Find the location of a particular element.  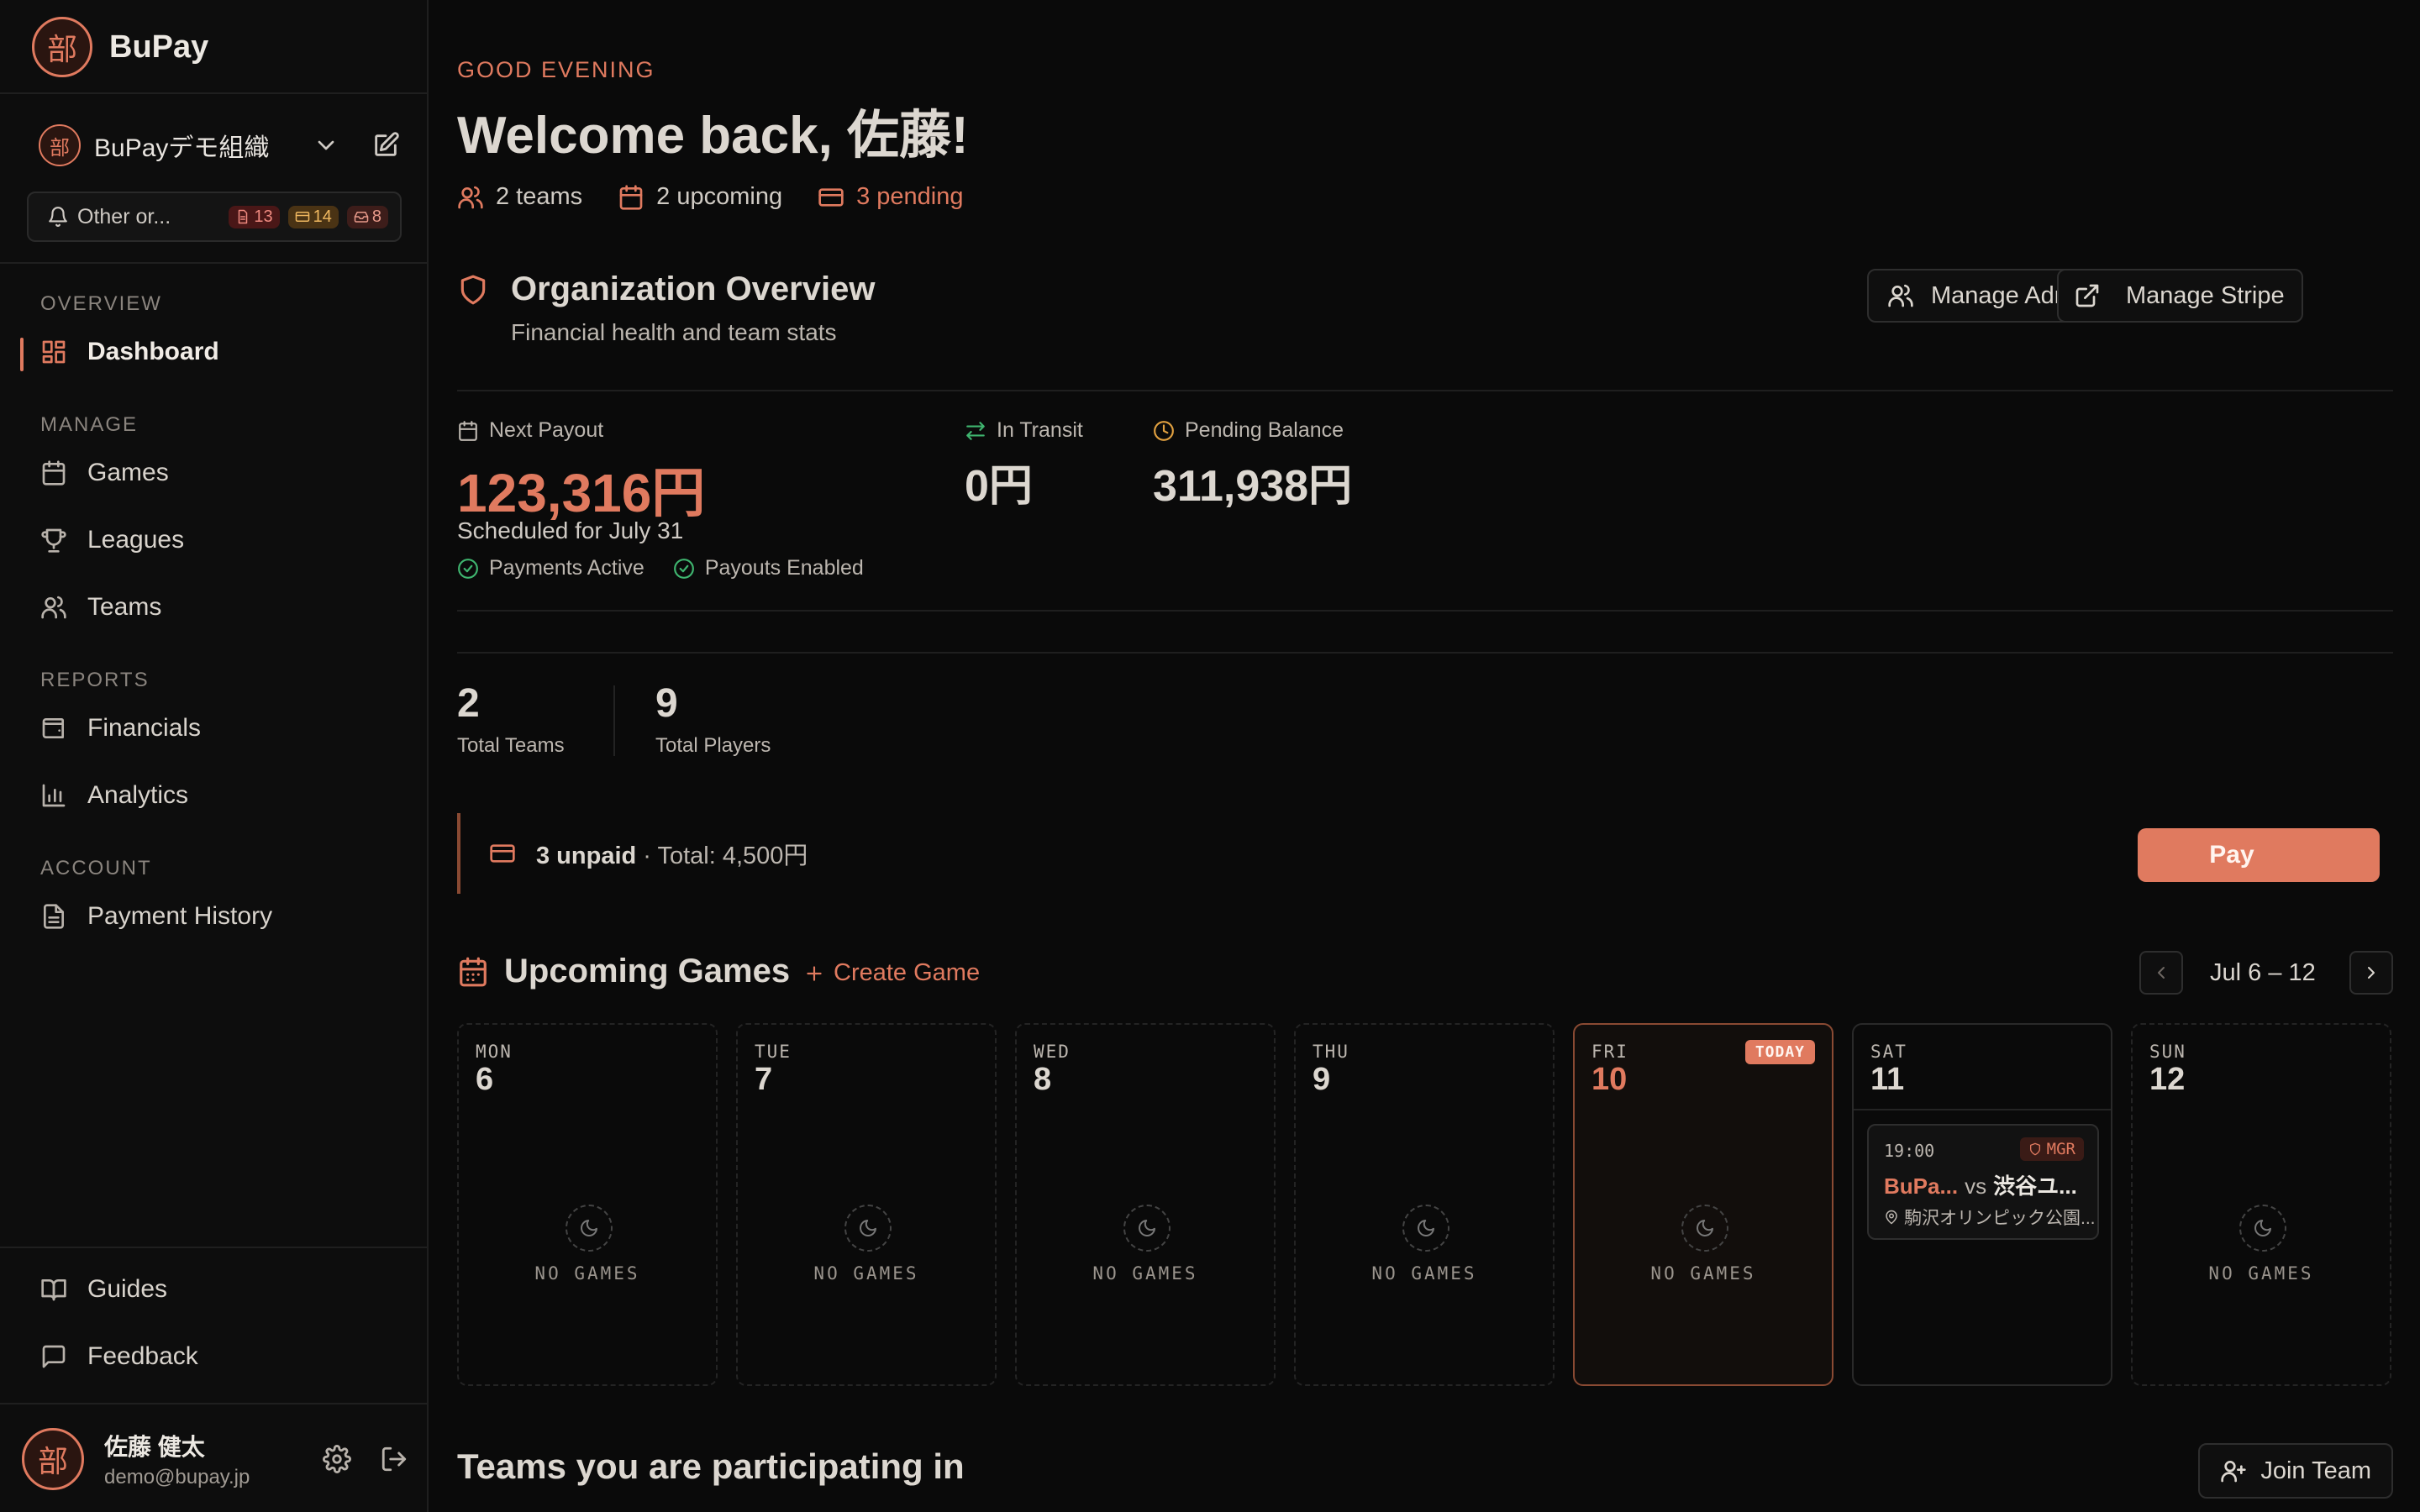

pay-button: Pay is located at coordinates (2259, 855).